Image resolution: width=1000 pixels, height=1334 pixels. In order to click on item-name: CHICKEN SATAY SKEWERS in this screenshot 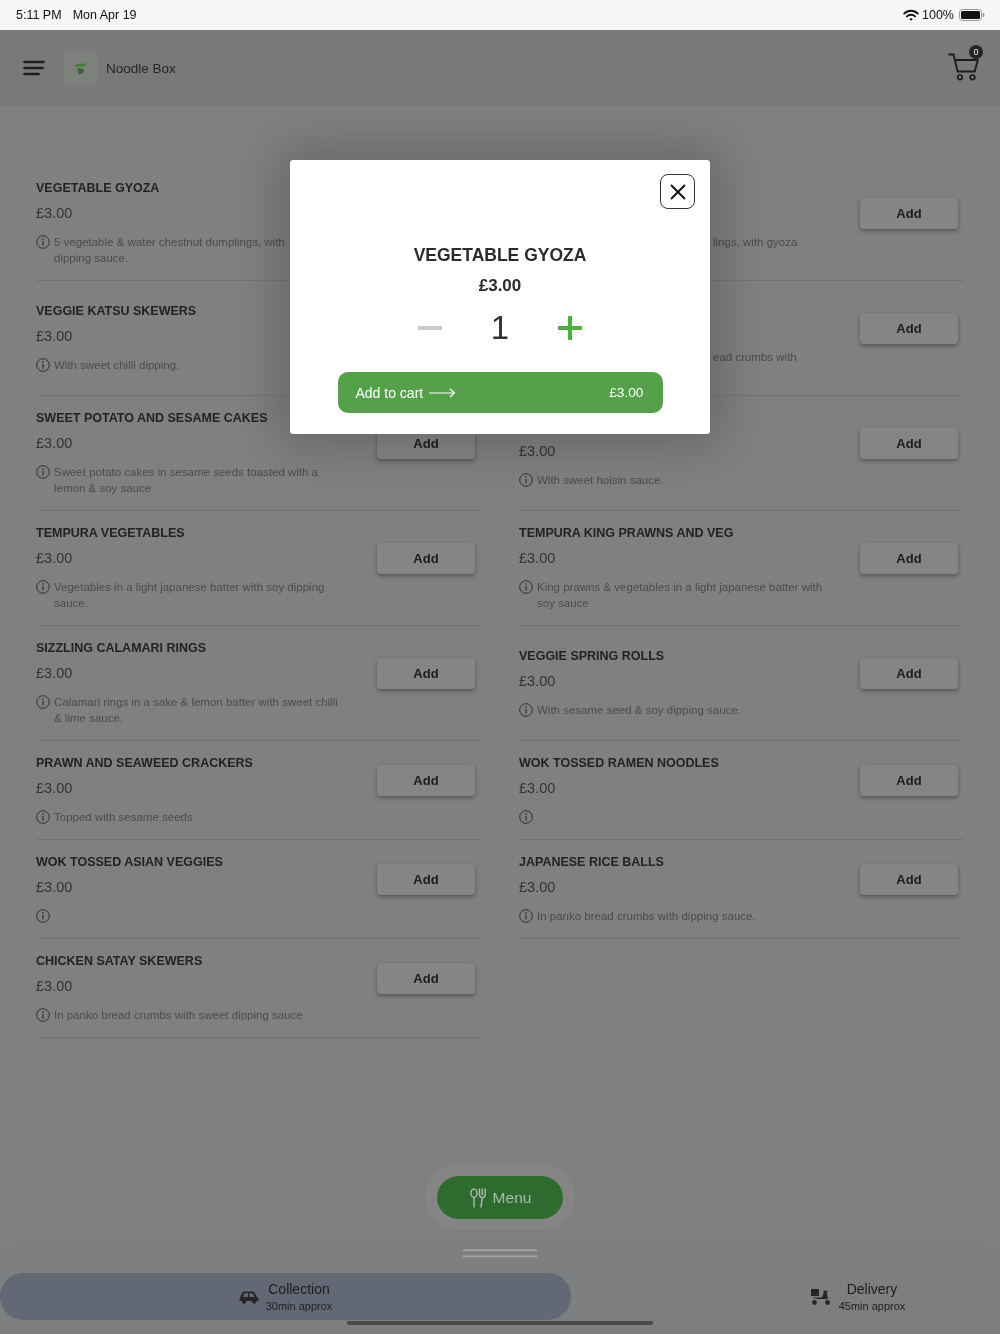, I will do `click(119, 961)`.